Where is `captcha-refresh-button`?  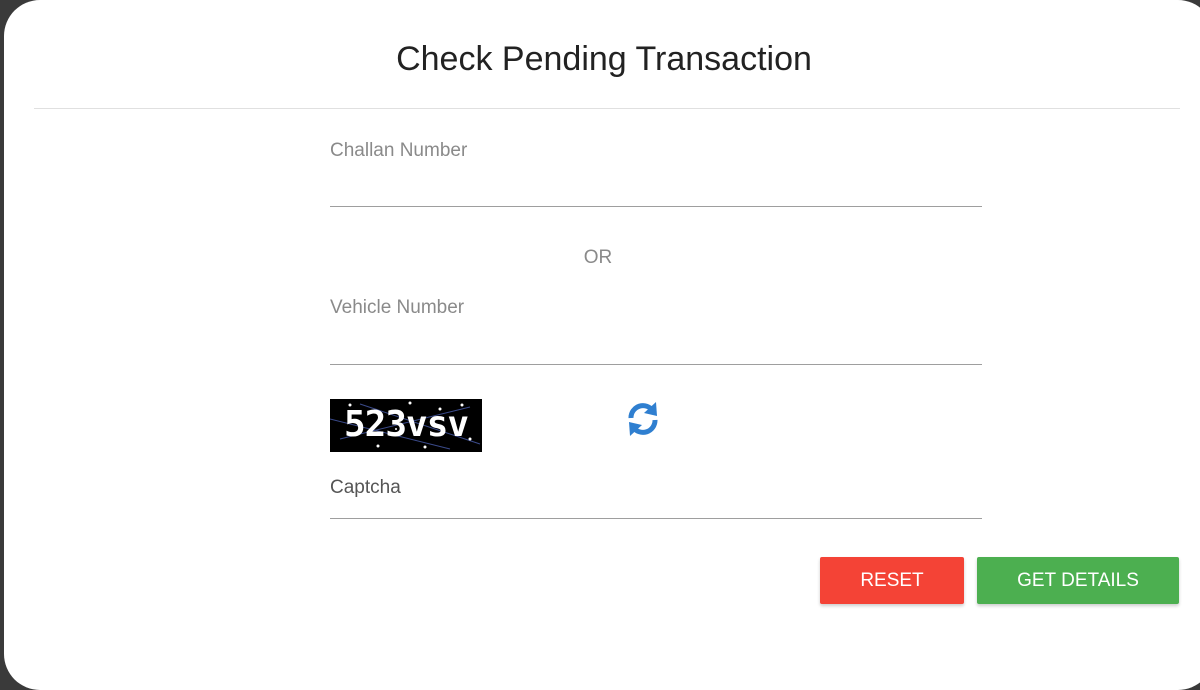 captcha-refresh-button is located at coordinates (643, 419).